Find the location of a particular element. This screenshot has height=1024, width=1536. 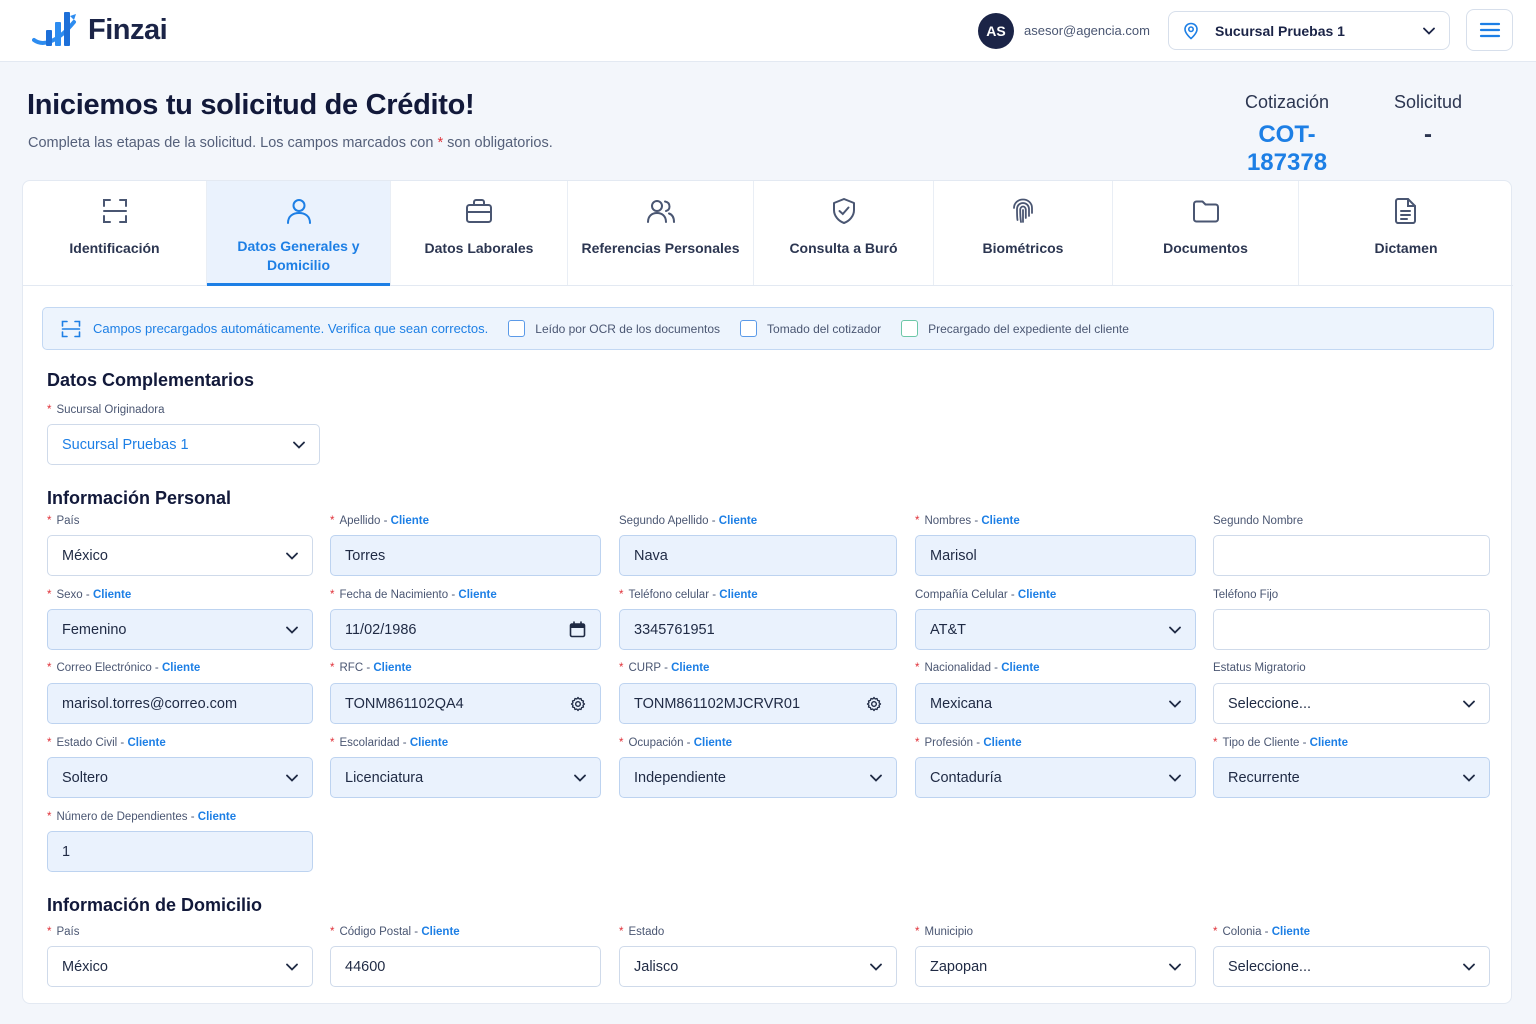

app-name: Finzai is located at coordinates (128, 29).